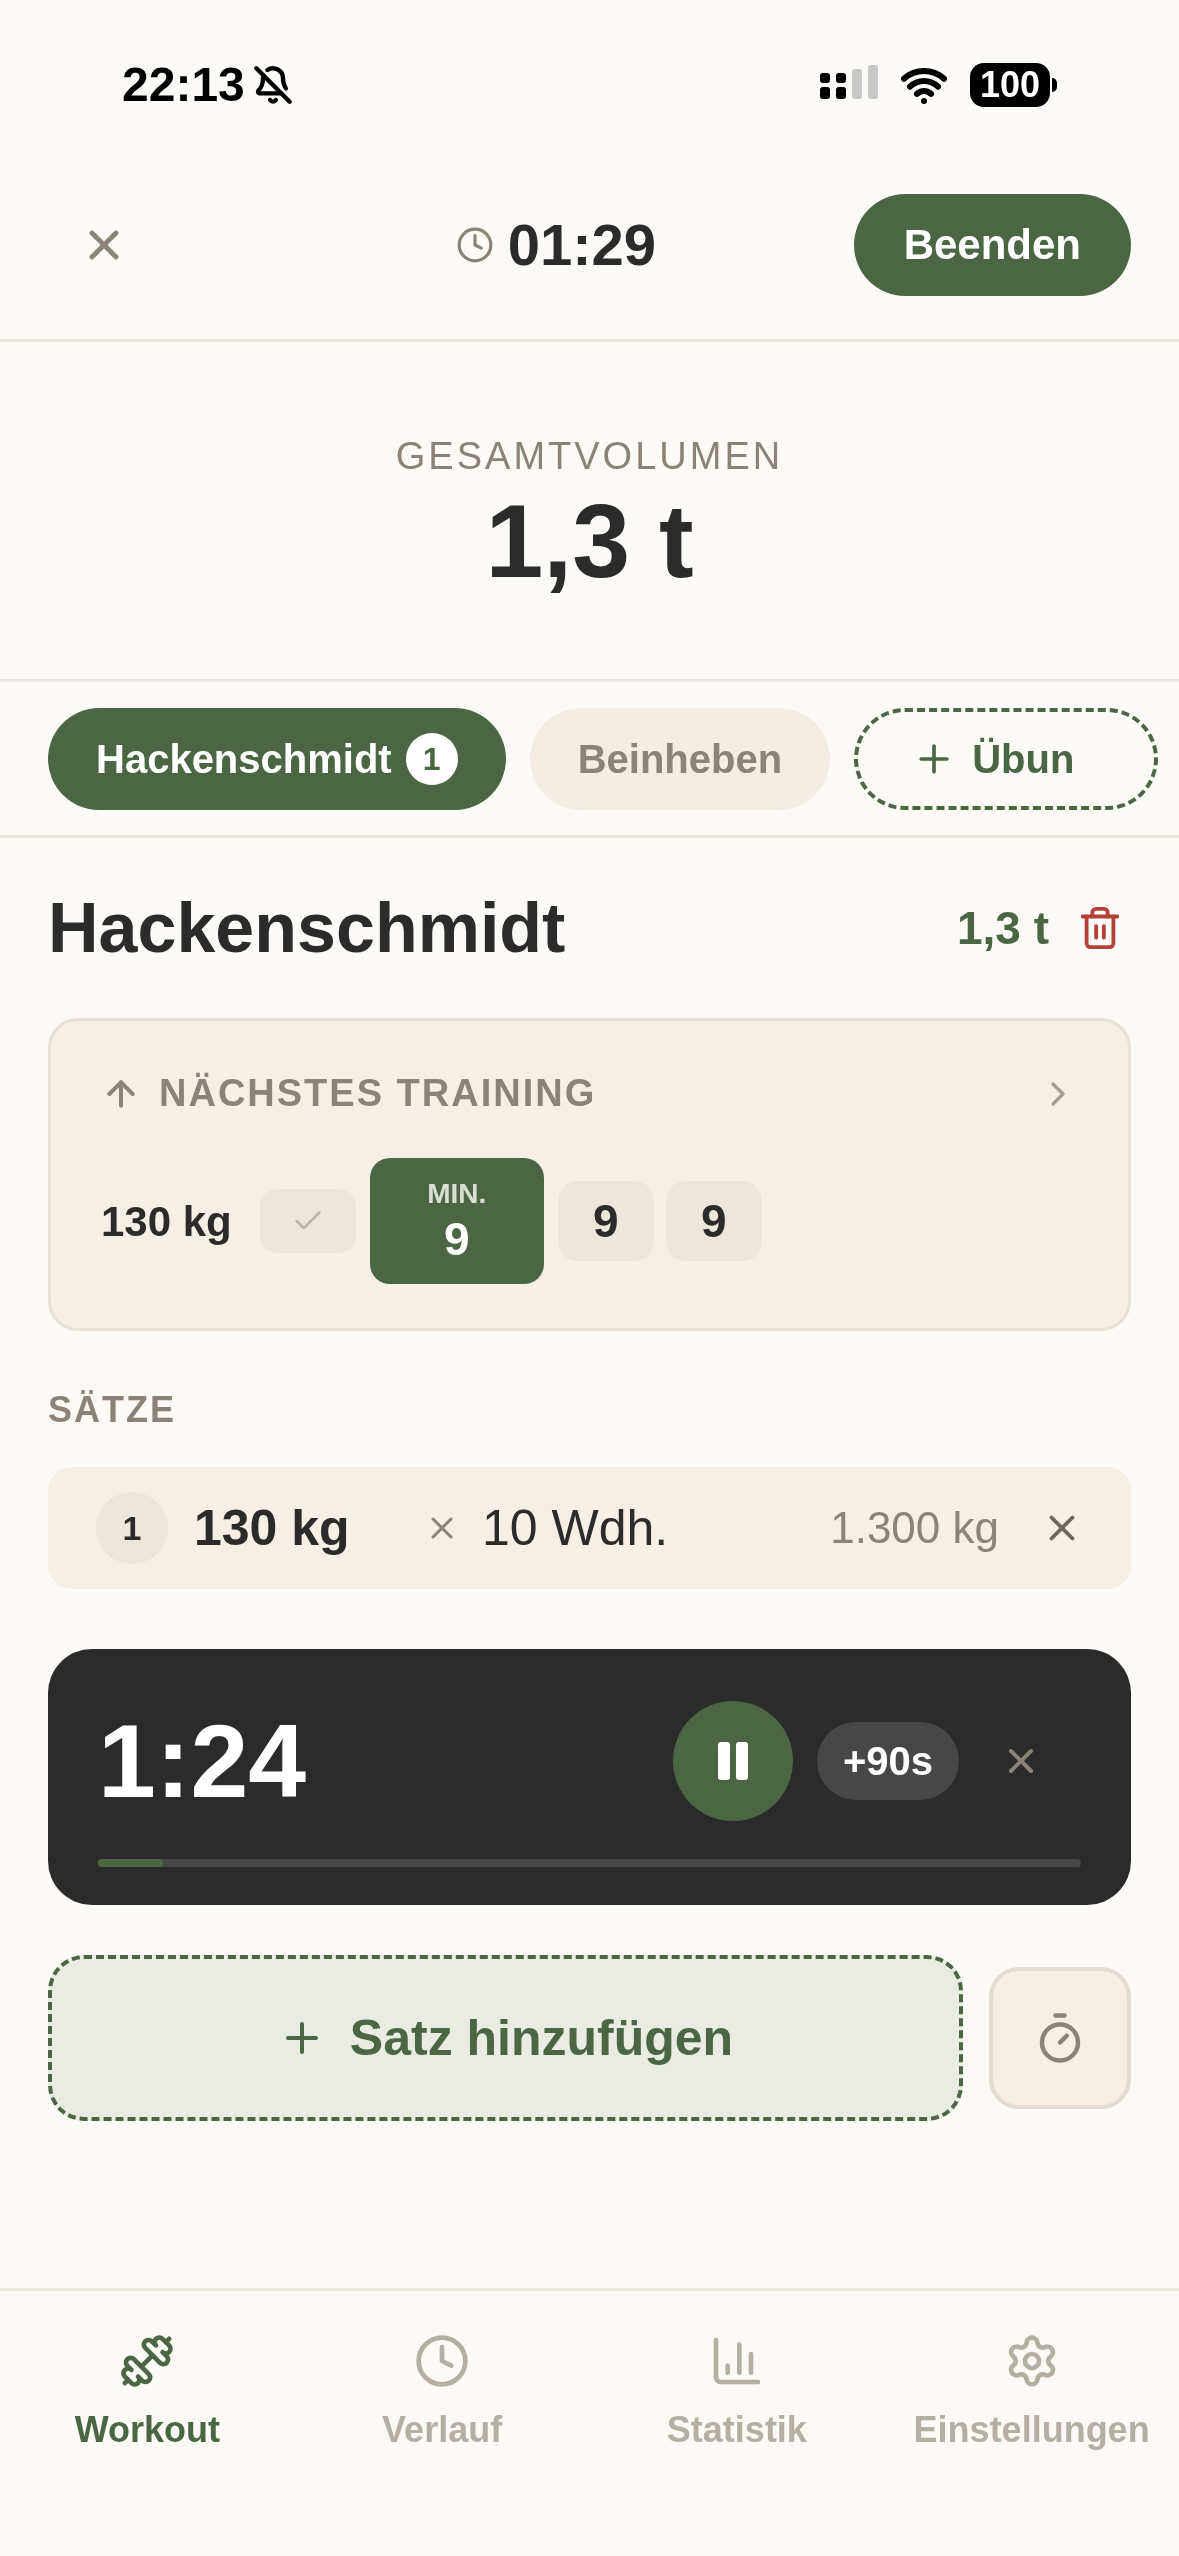 The image size is (1179, 2556). What do you see at coordinates (456, 1221) in the screenshot?
I see `reps-option: MIN. 9` at bounding box center [456, 1221].